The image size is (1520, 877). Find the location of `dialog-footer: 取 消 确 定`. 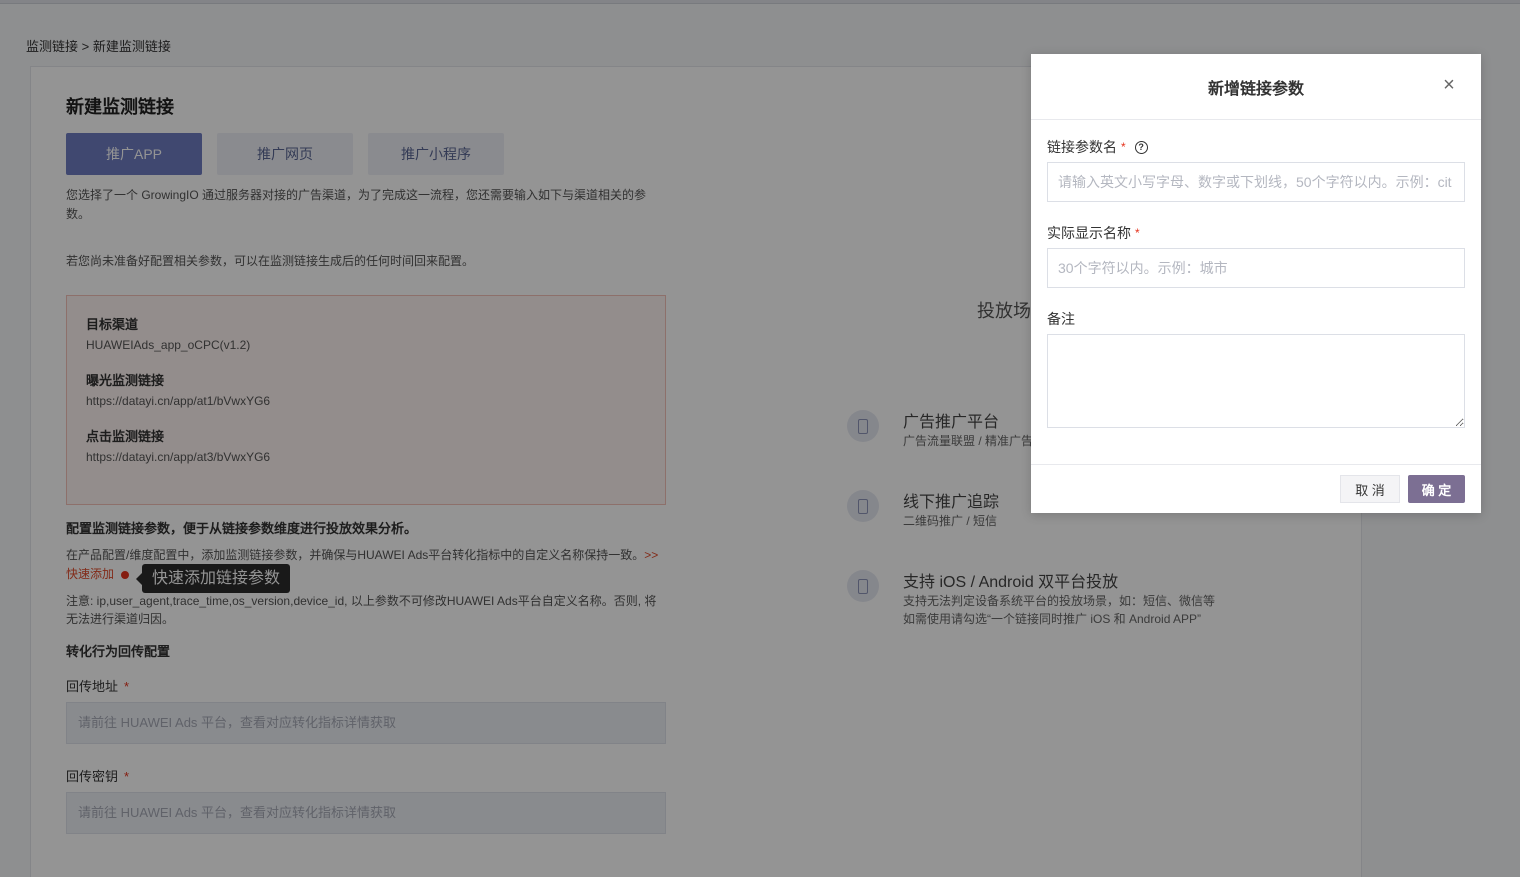

dialog-footer: 取 消 确 定 is located at coordinates (1256, 488).